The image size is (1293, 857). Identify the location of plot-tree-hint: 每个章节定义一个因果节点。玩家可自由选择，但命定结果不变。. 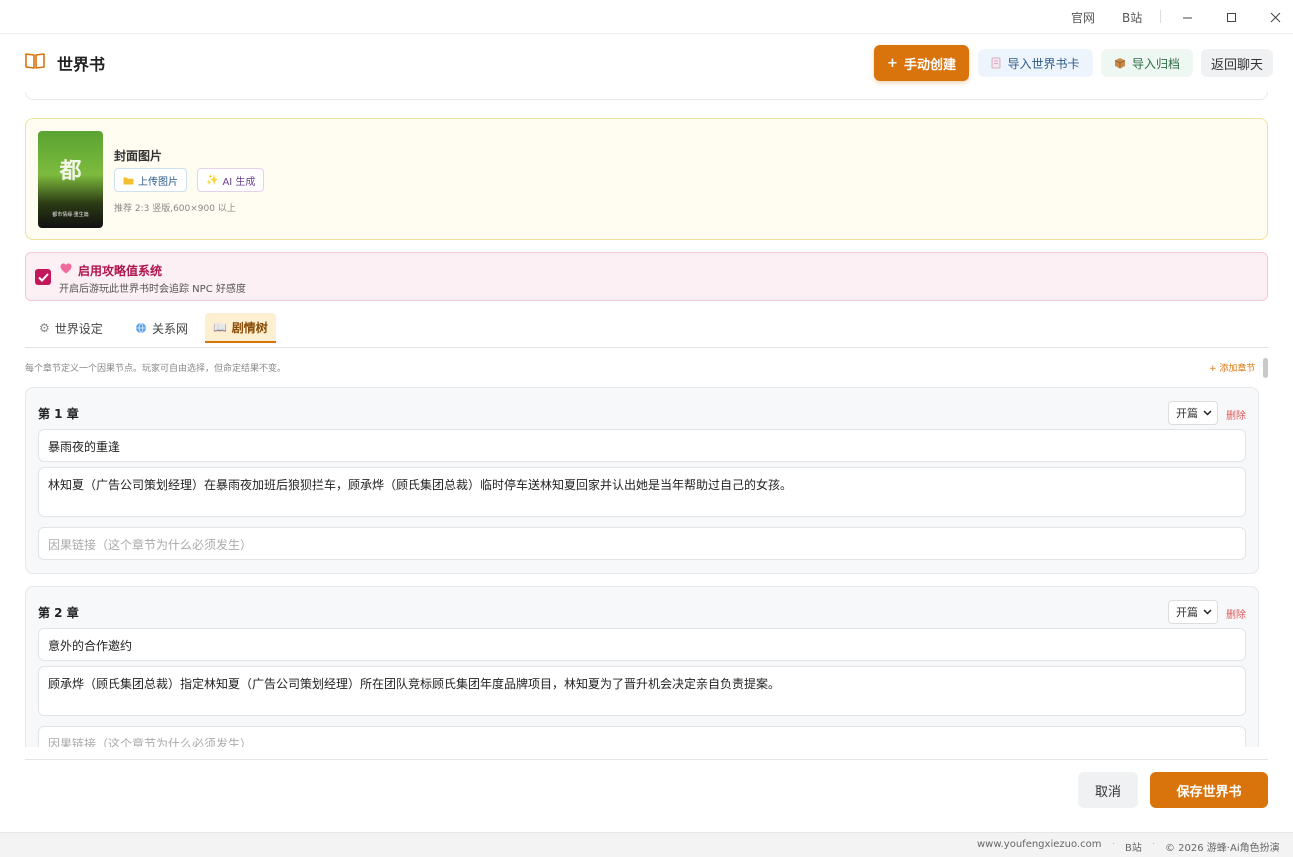
(156, 369).